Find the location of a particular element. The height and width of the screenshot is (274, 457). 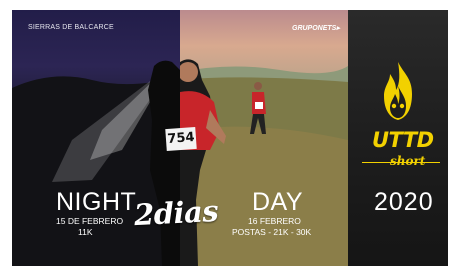

day-title: DAY is located at coordinates (278, 202).